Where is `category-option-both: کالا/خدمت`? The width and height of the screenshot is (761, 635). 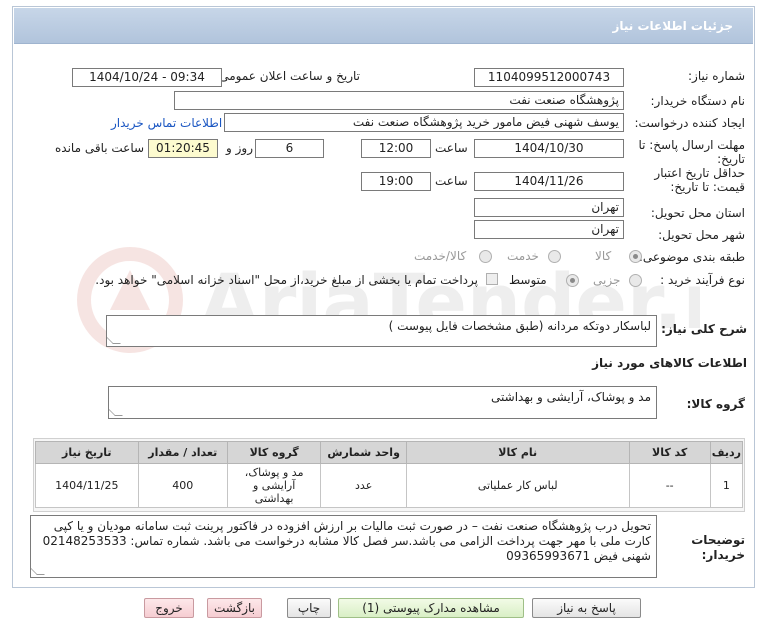
category-option-both: کالا/خدمت is located at coordinates (440, 256).